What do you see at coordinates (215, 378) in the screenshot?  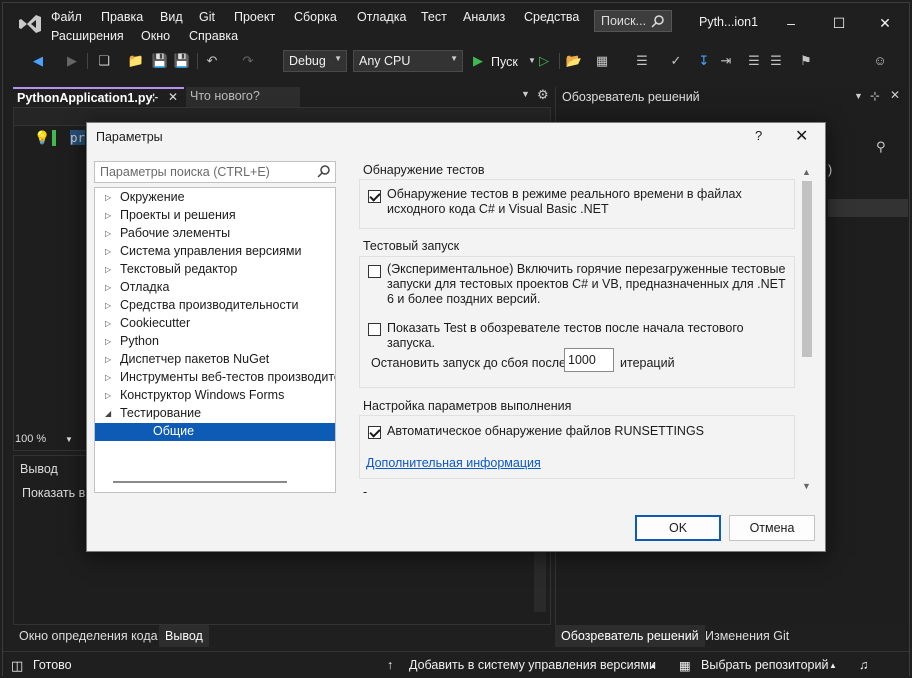 I see `tree-item-web-perf-tests: ▷ Инструменты веб-тестов производител` at bounding box center [215, 378].